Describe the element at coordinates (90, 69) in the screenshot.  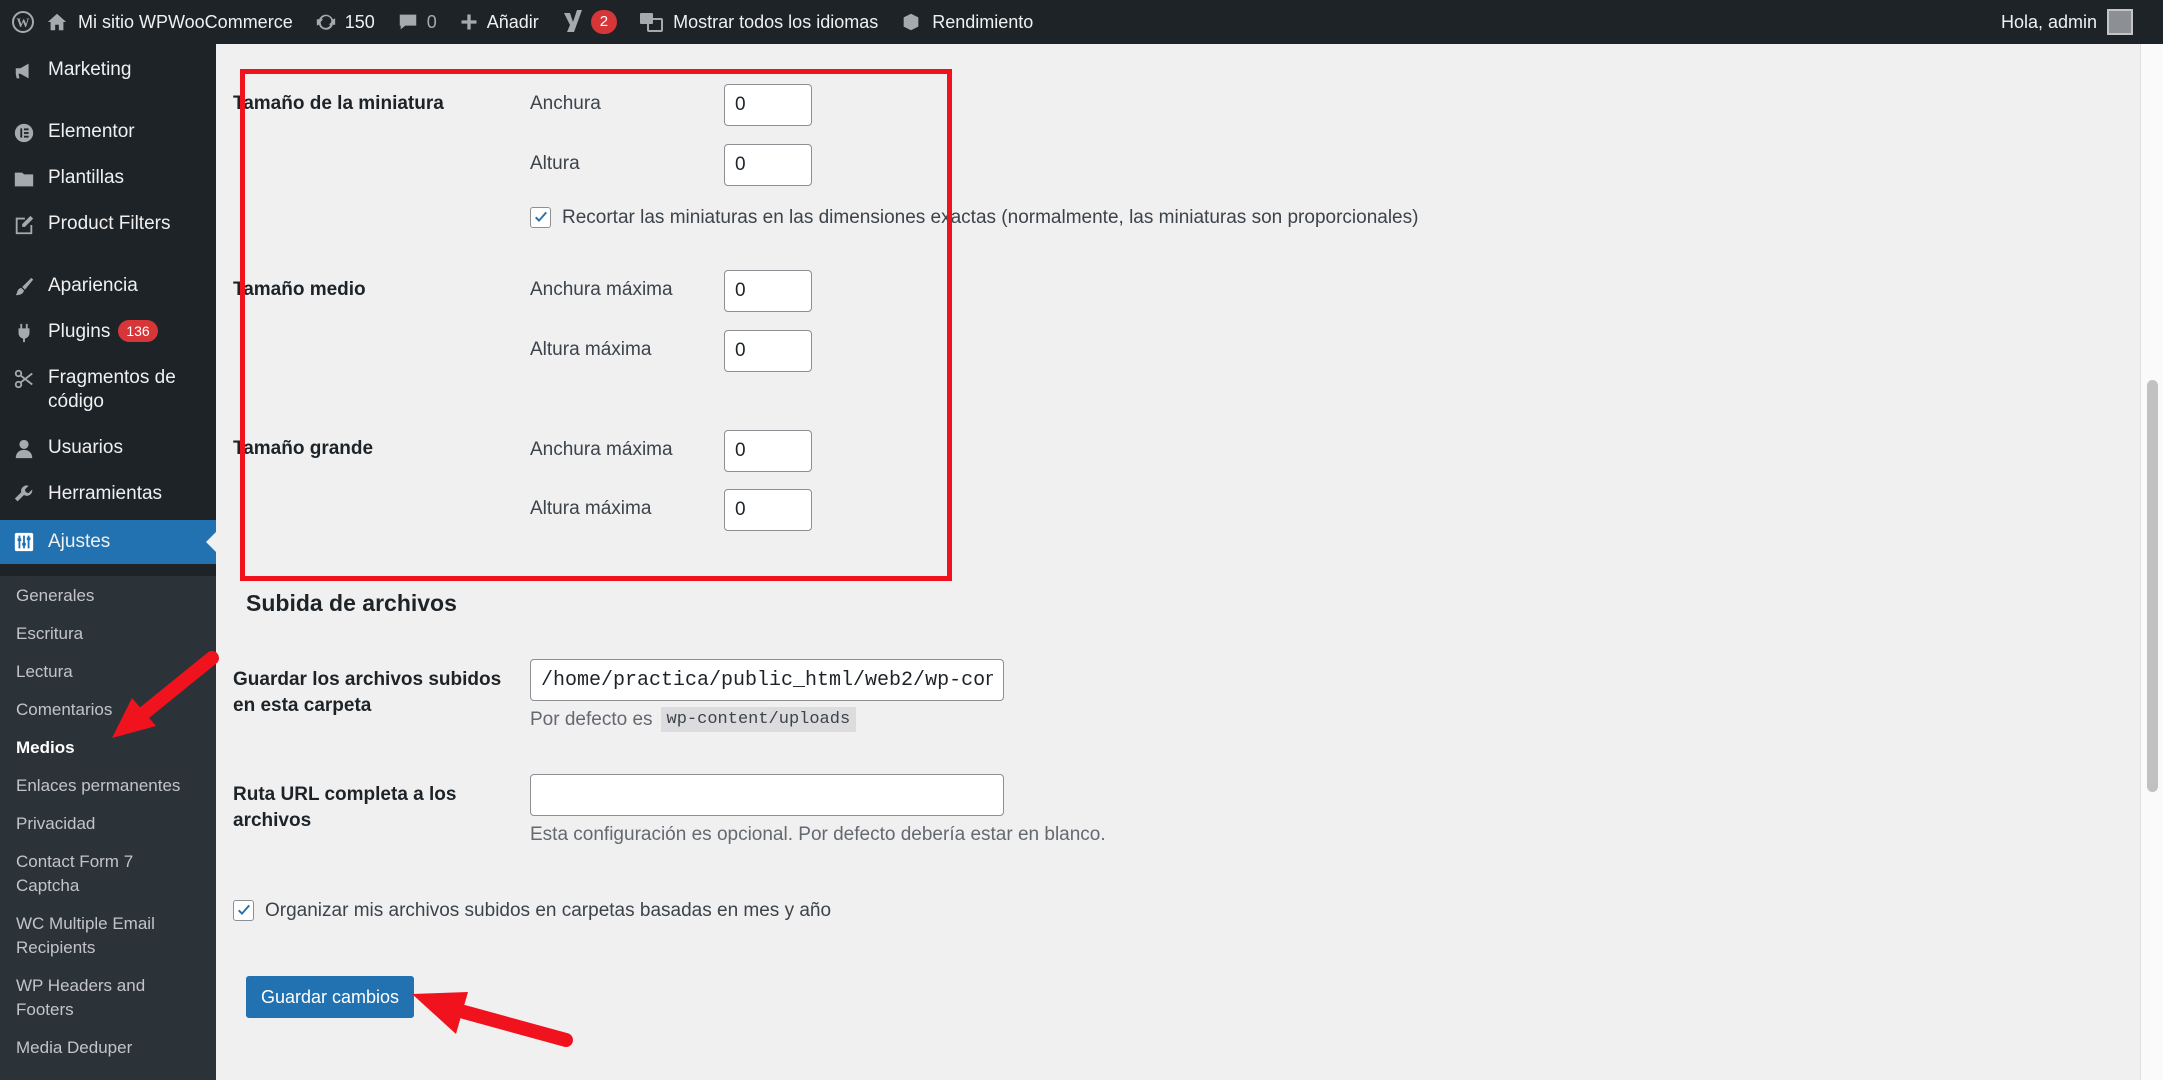
I see `sidebar-item-label: Marketing` at that location.